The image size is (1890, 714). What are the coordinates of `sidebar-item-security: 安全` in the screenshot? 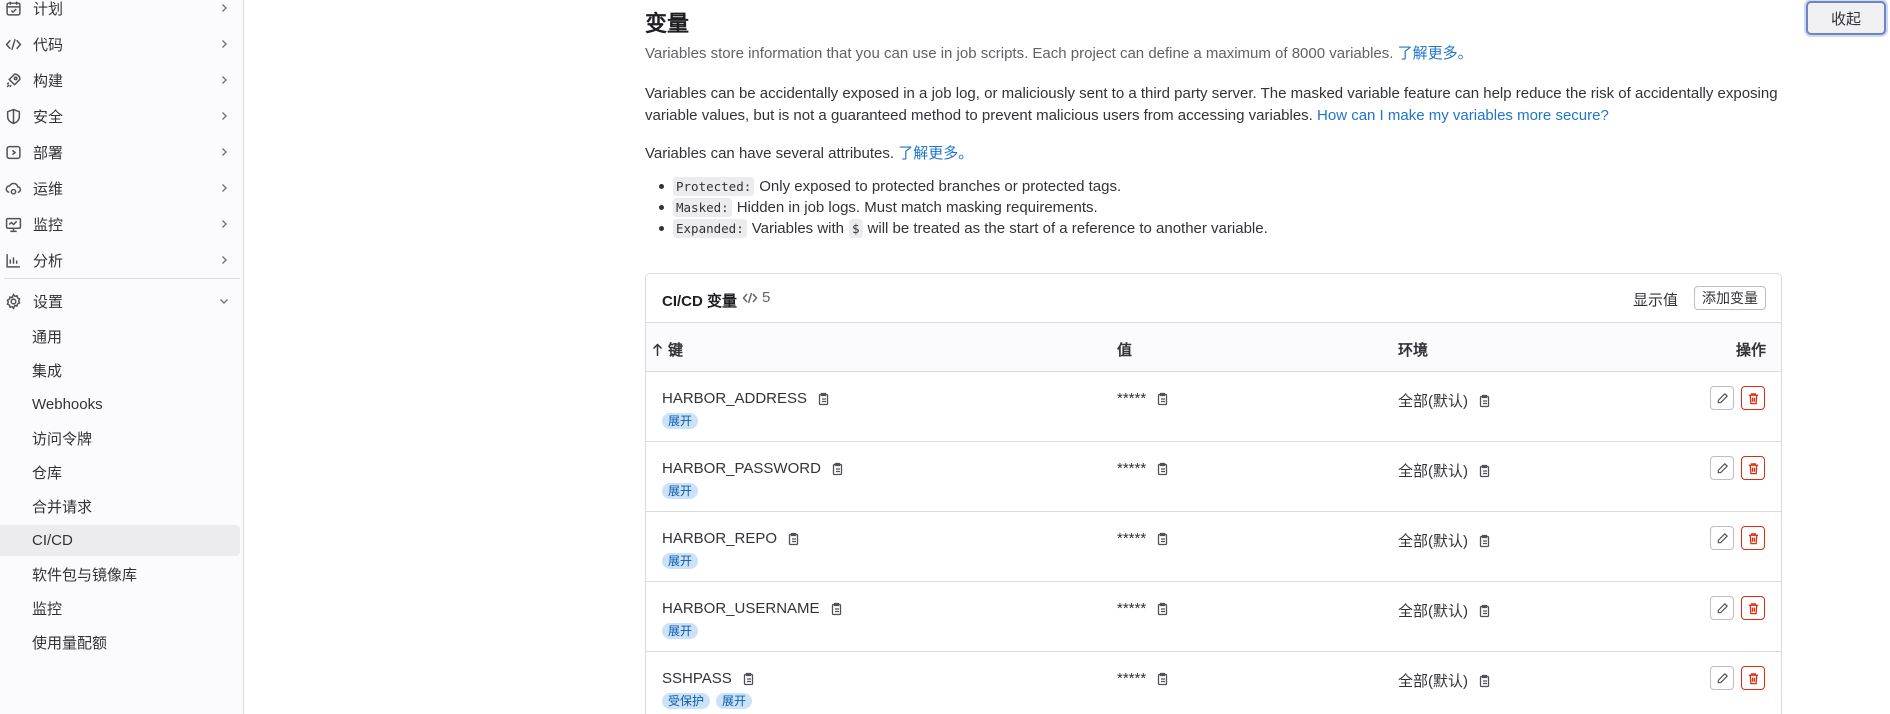 It's located at (122, 116).